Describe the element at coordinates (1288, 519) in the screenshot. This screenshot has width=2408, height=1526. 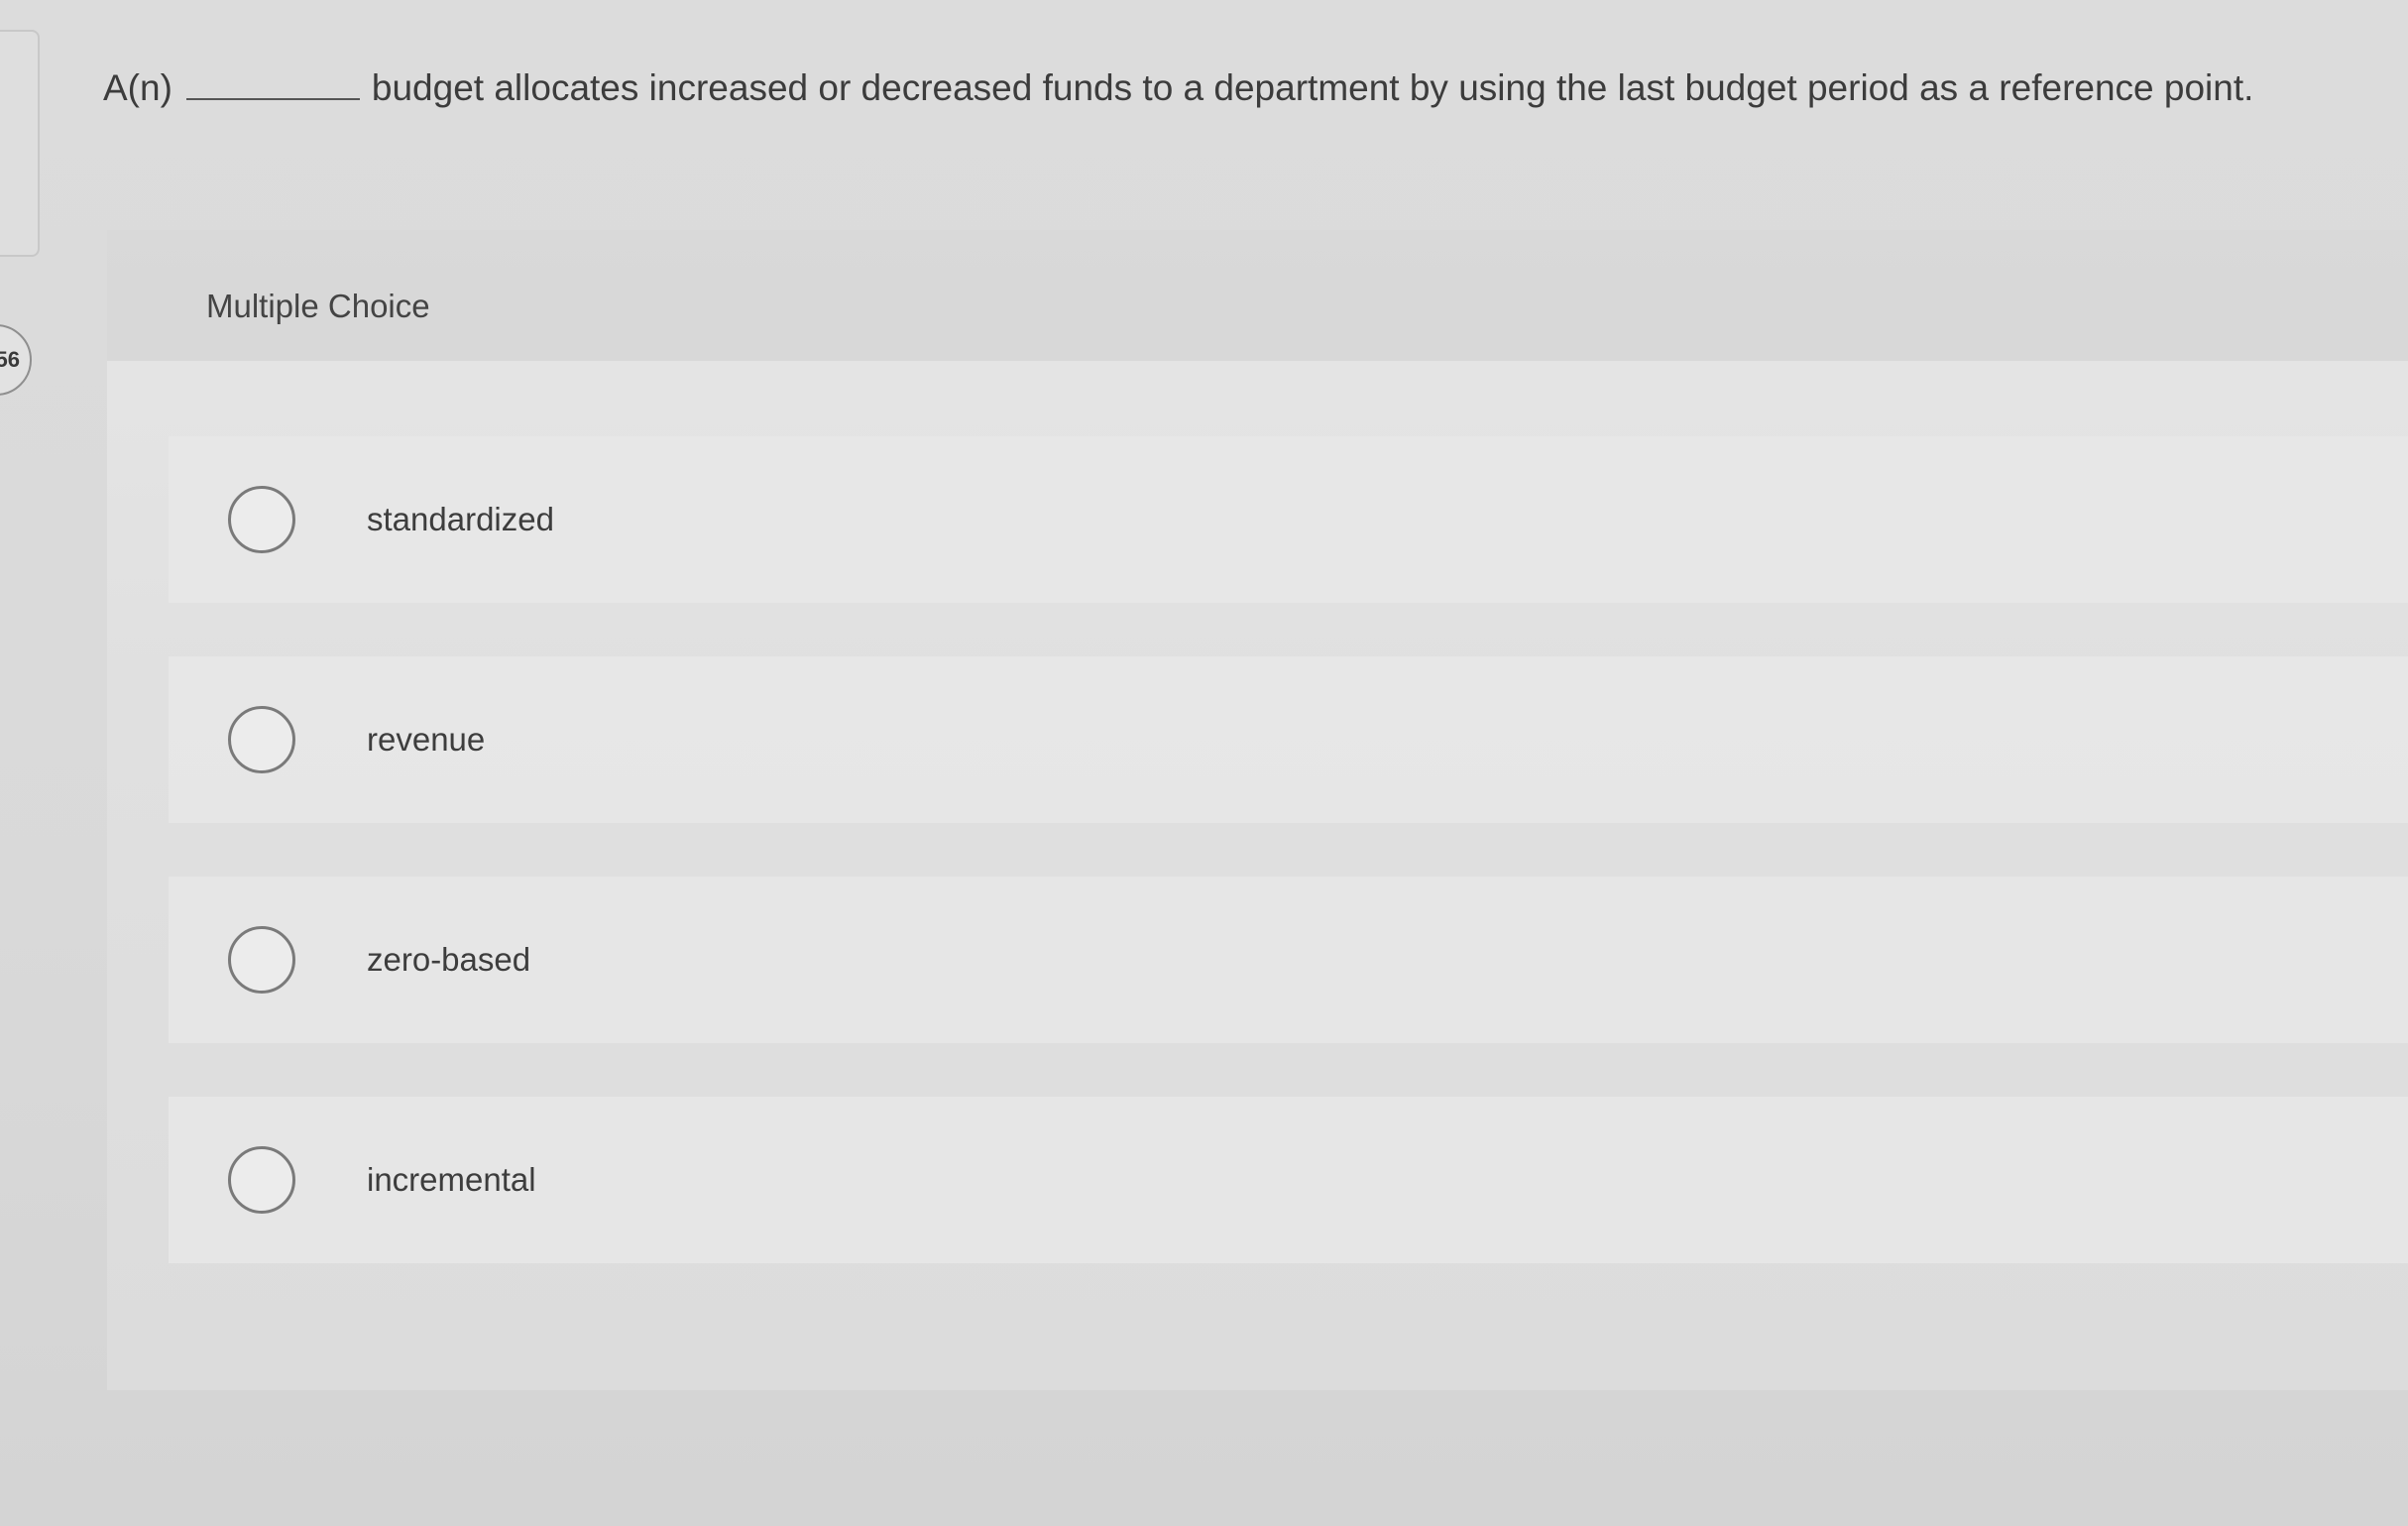
I see `option-standardized: standardized` at that location.